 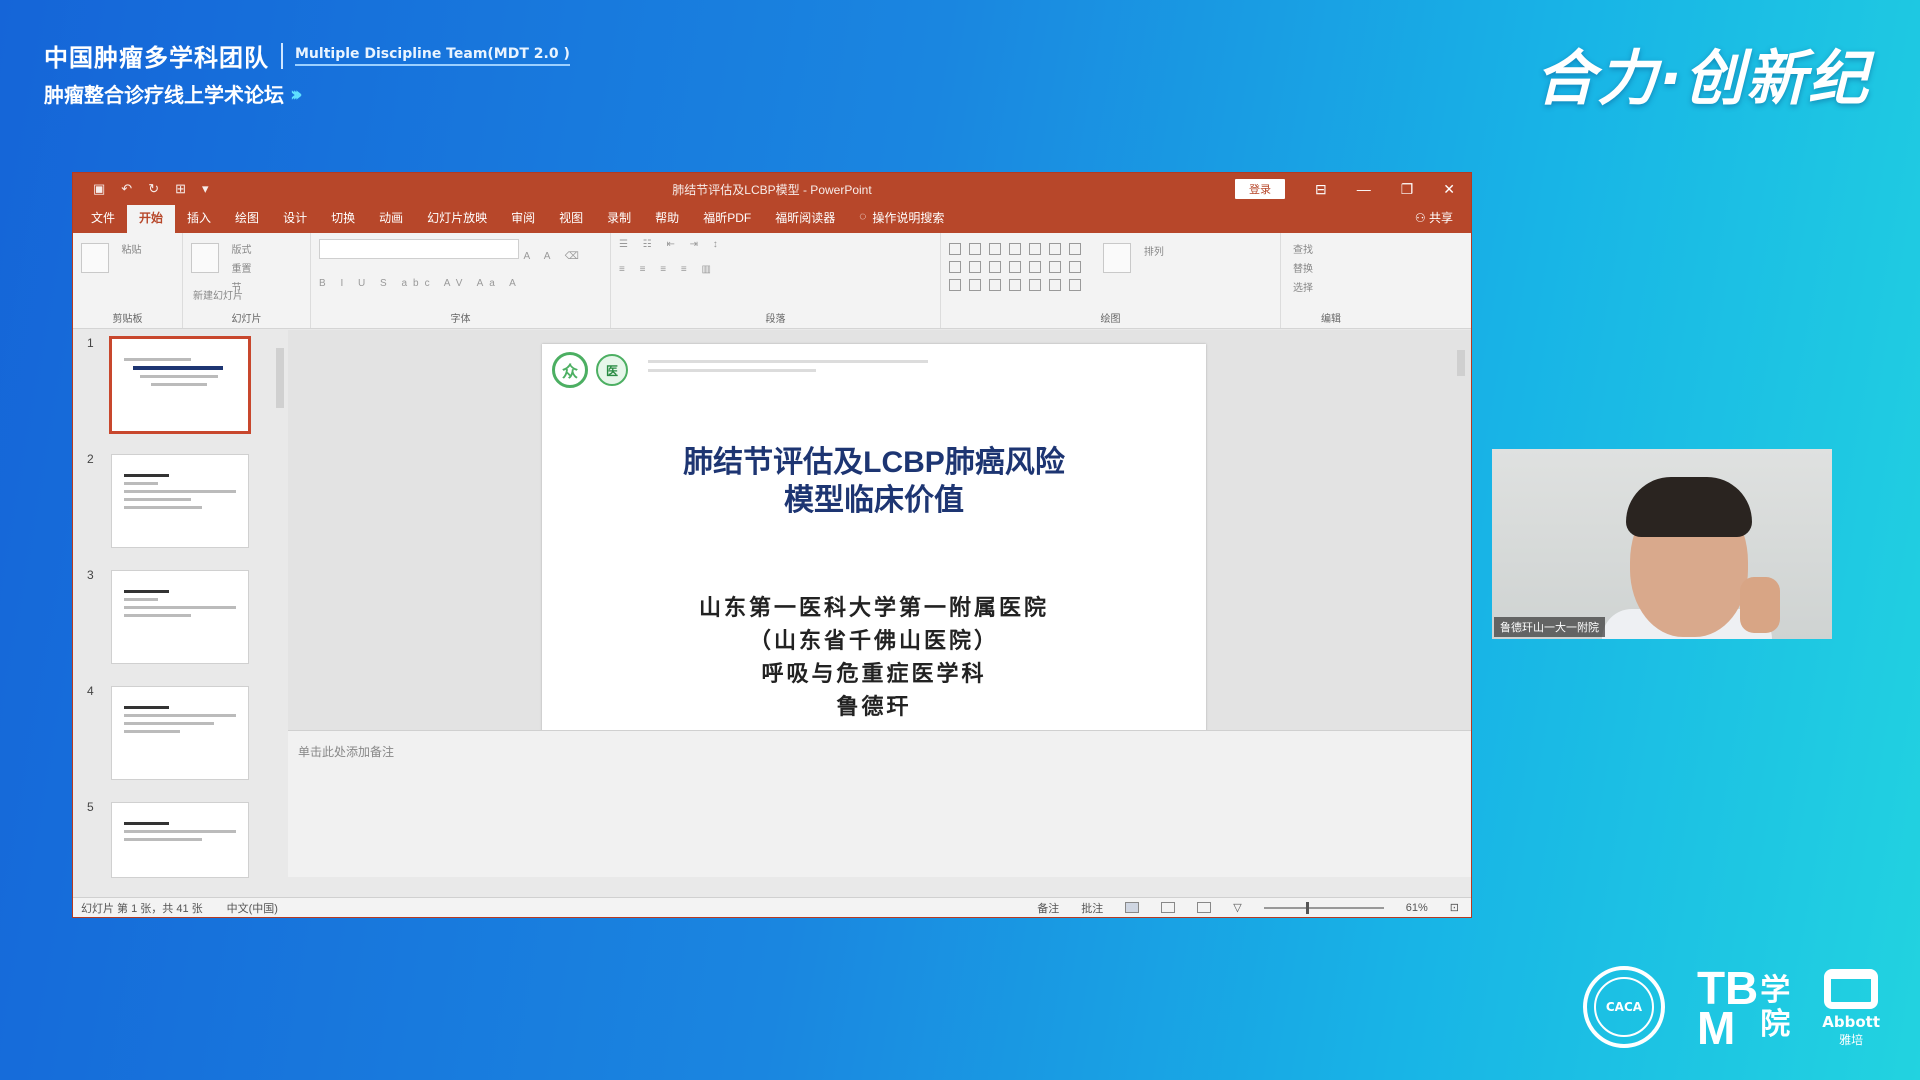 I want to click on tab-help: 帮助, so click(x=667, y=221).